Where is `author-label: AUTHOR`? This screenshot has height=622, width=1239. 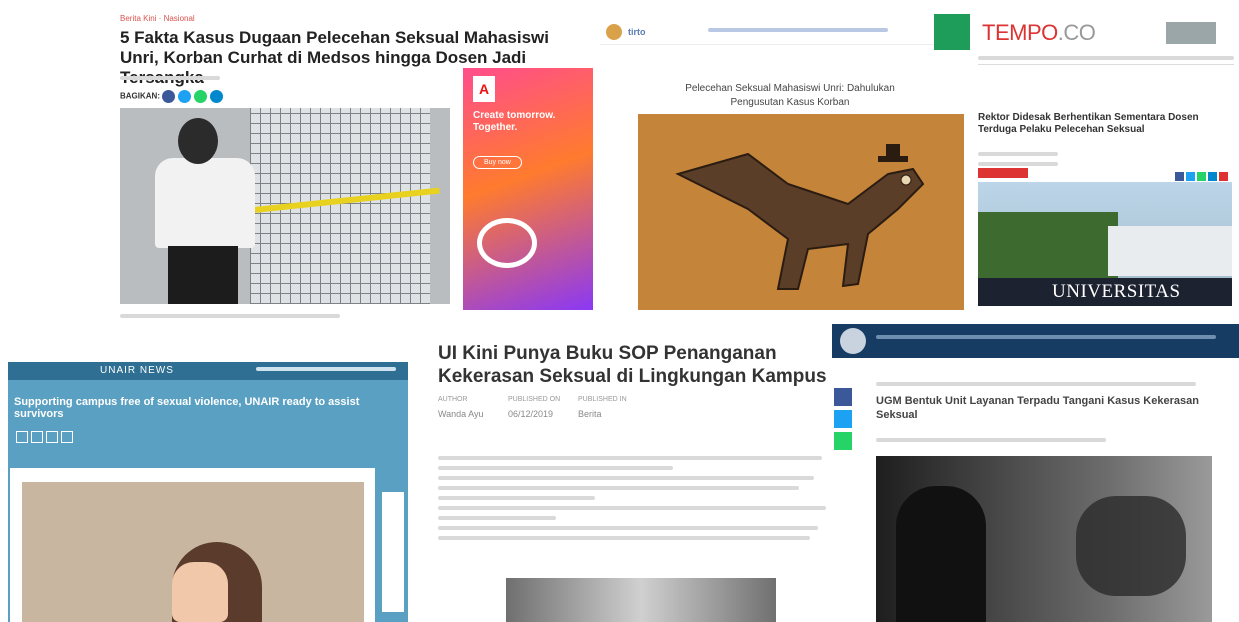
author-label: AUTHOR is located at coordinates (453, 399).